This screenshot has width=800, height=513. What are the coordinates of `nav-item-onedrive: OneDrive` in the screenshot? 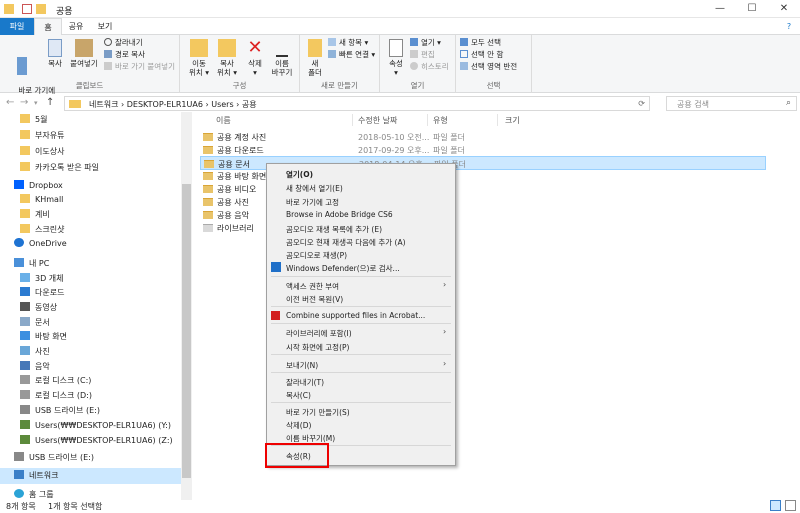 It's located at (40, 244).